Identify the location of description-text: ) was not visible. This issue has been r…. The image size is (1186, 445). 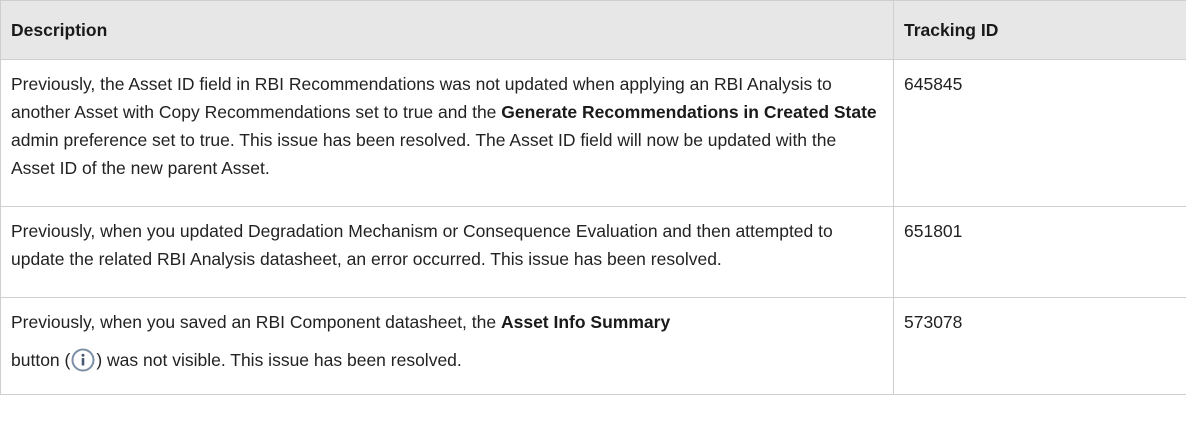
(279, 360).